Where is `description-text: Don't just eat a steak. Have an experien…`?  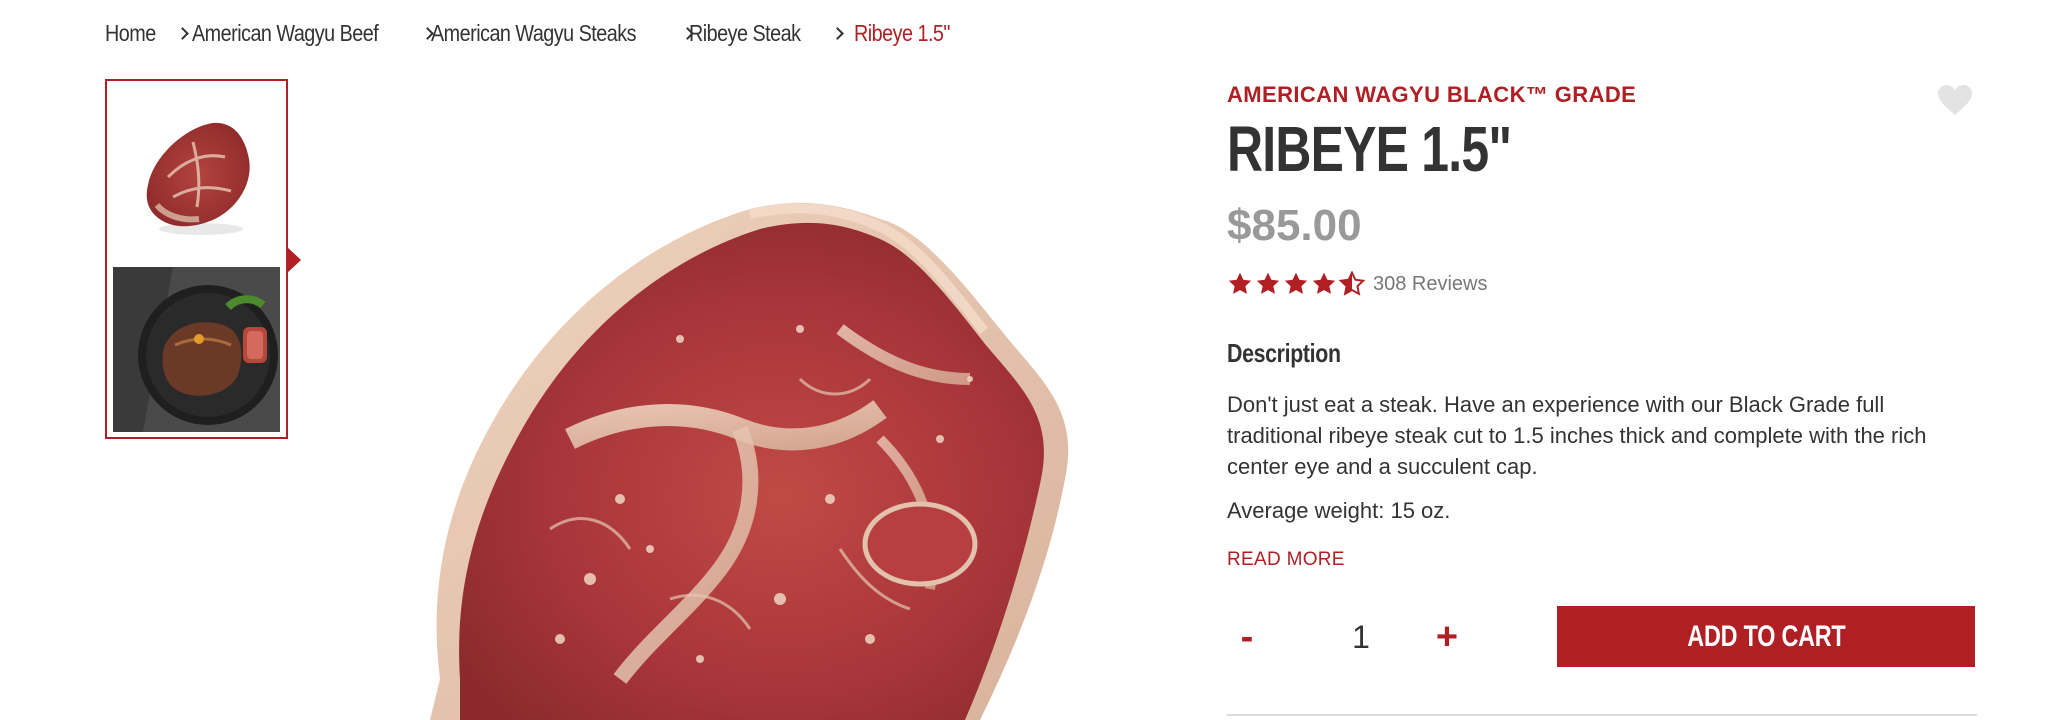
description-text: Don't just eat a steak. Have an experien… is located at coordinates (1577, 435).